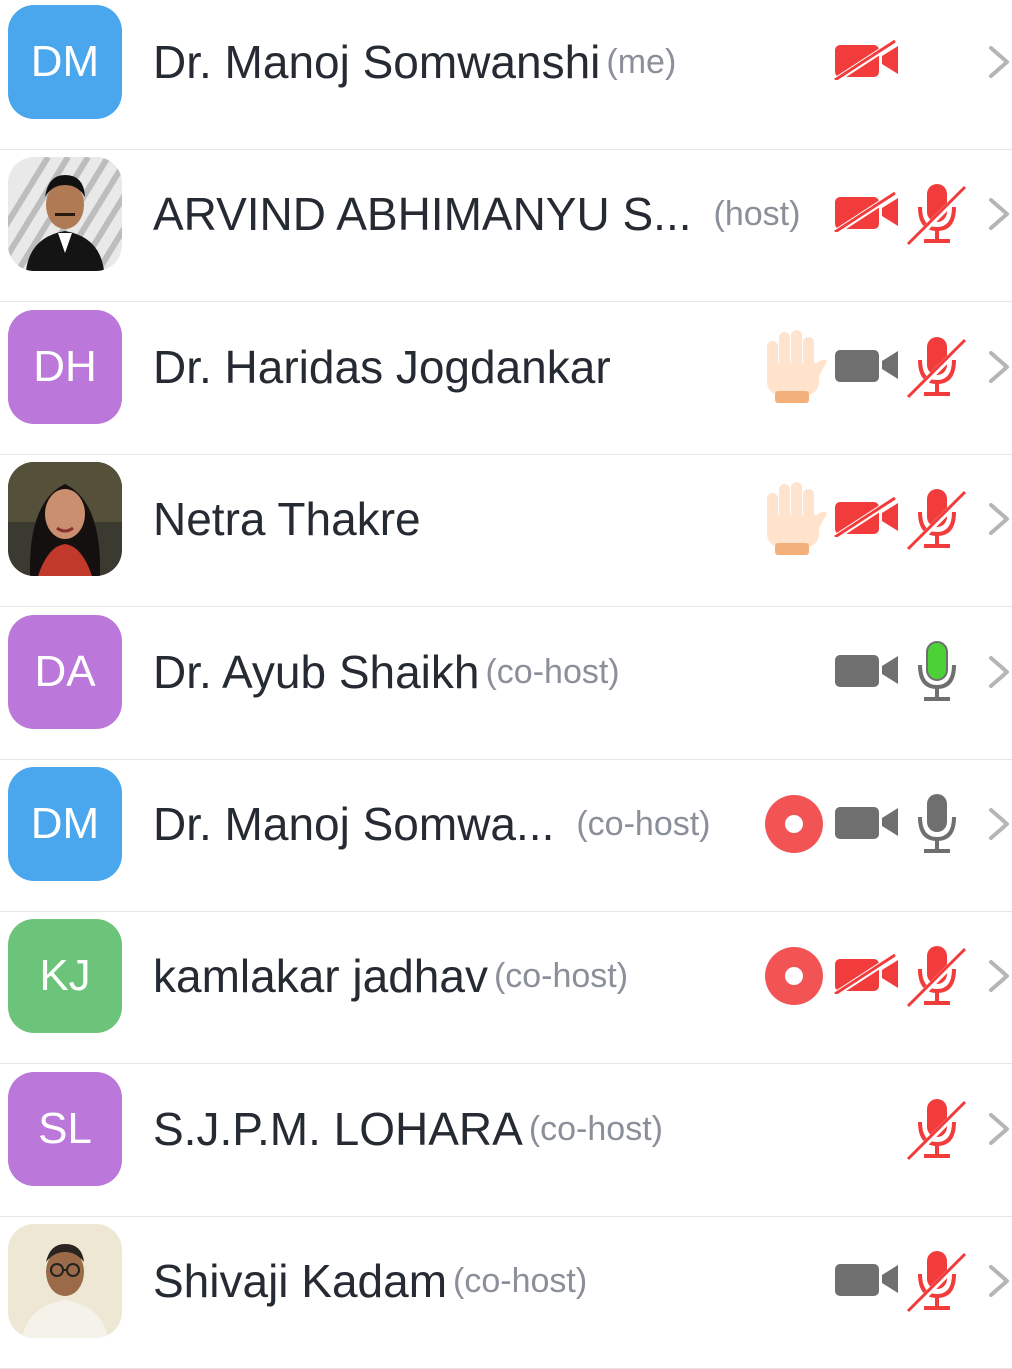 The height and width of the screenshot is (1369, 1012). I want to click on participant-name-group: S.J.P.M. LOHARA (co-host), so click(408, 1129).